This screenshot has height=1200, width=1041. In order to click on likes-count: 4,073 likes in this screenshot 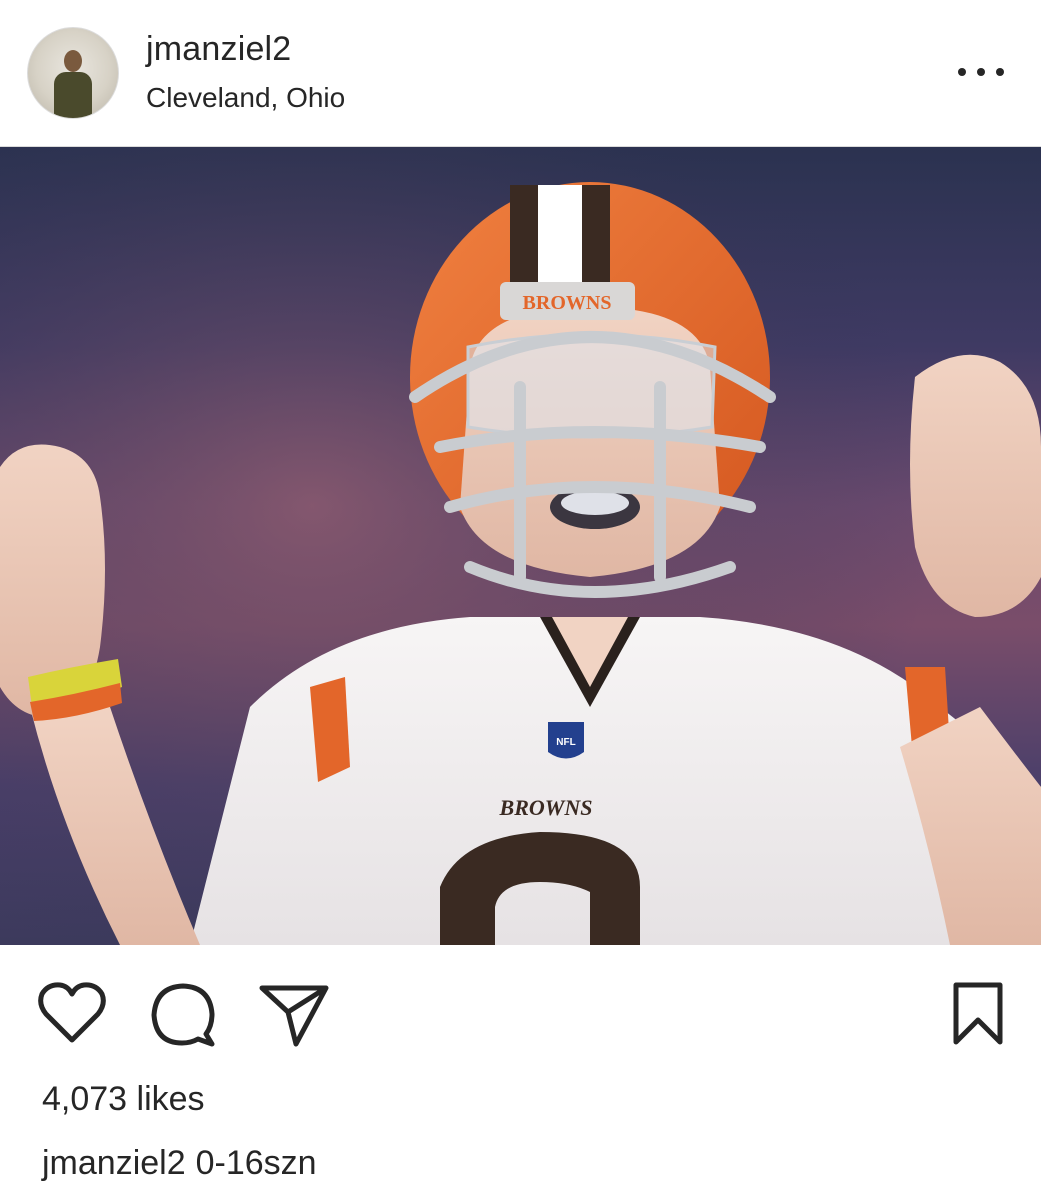, I will do `click(123, 1099)`.